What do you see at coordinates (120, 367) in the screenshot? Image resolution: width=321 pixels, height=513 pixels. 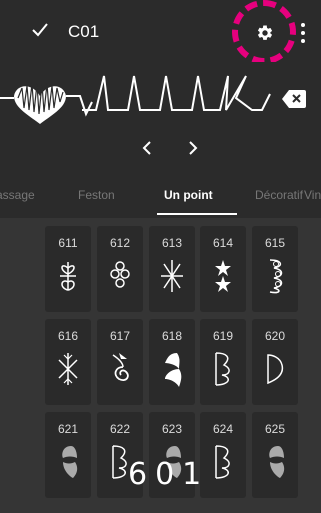 I see `spiral-icon` at bounding box center [120, 367].